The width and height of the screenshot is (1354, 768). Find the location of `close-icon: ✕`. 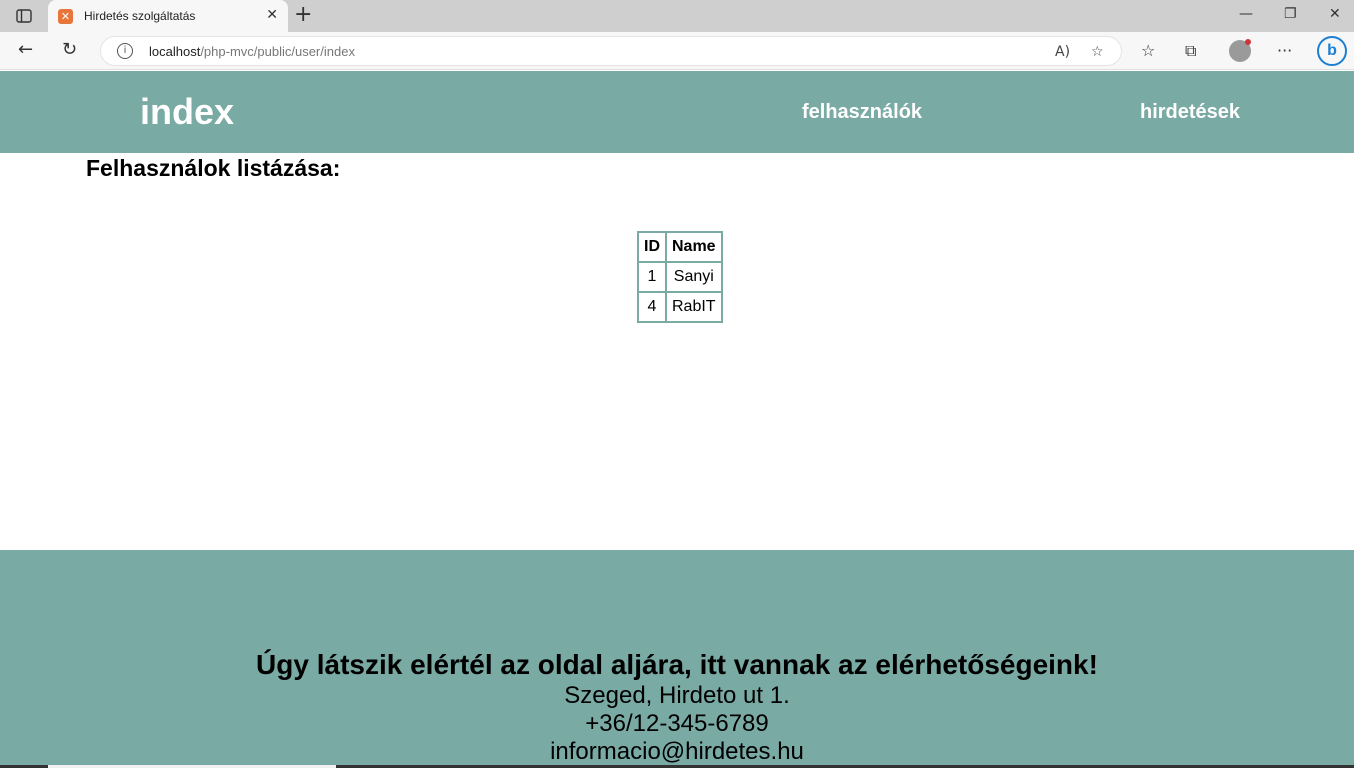

close-icon: ✕ is located at coordinates (272, 15).